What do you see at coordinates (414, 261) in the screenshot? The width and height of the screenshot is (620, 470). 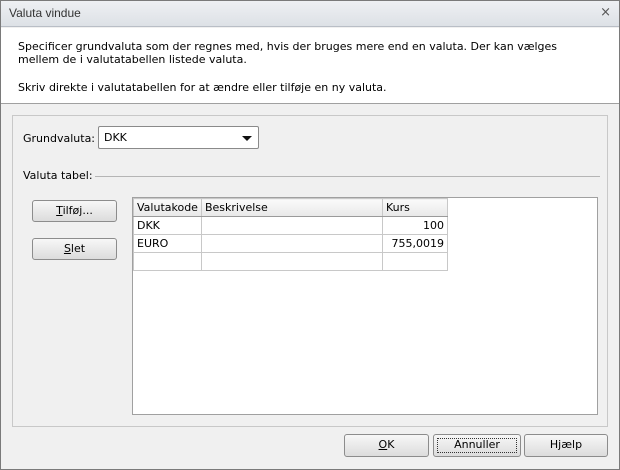 I see `cell-rate` at bounding box center [414, 261].